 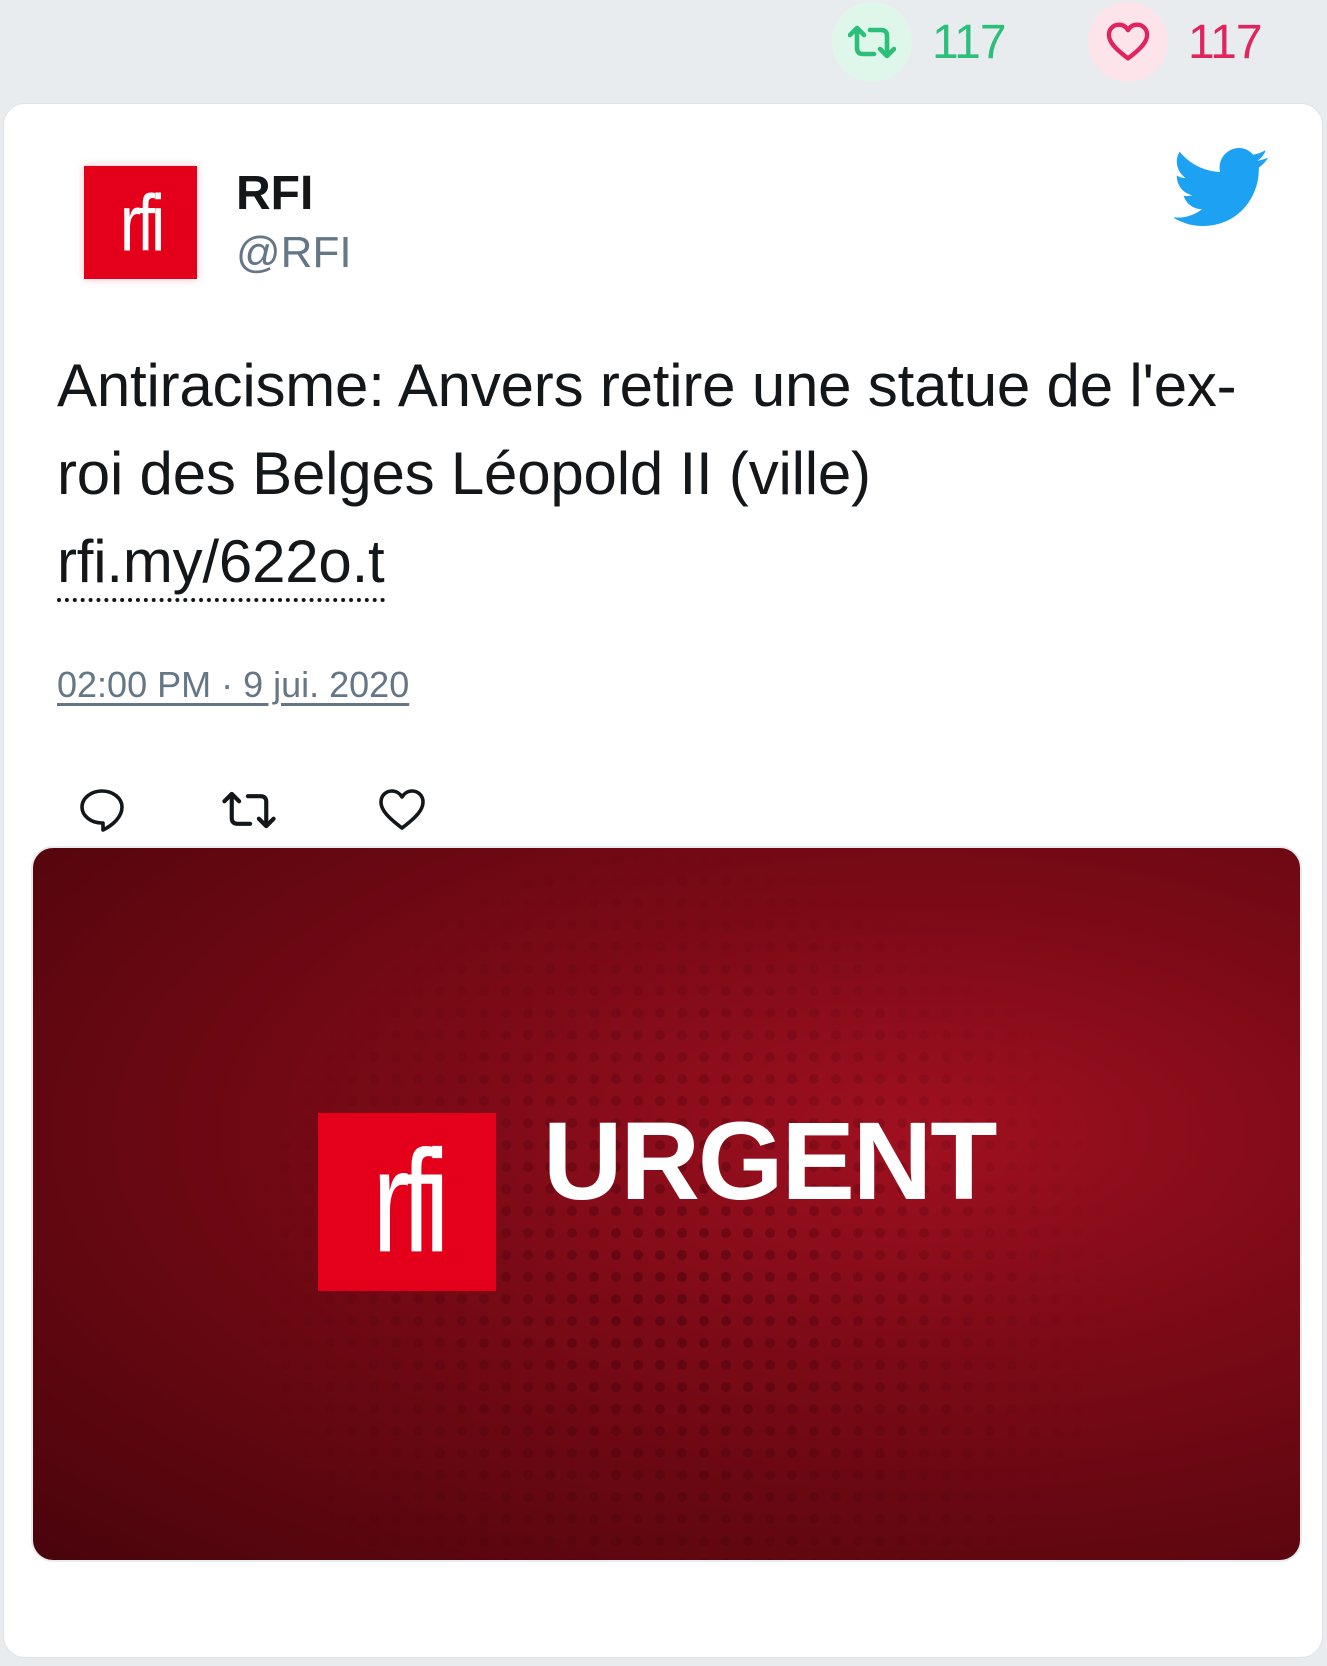 I want to click on reply-button, so click(x=102, y=812).